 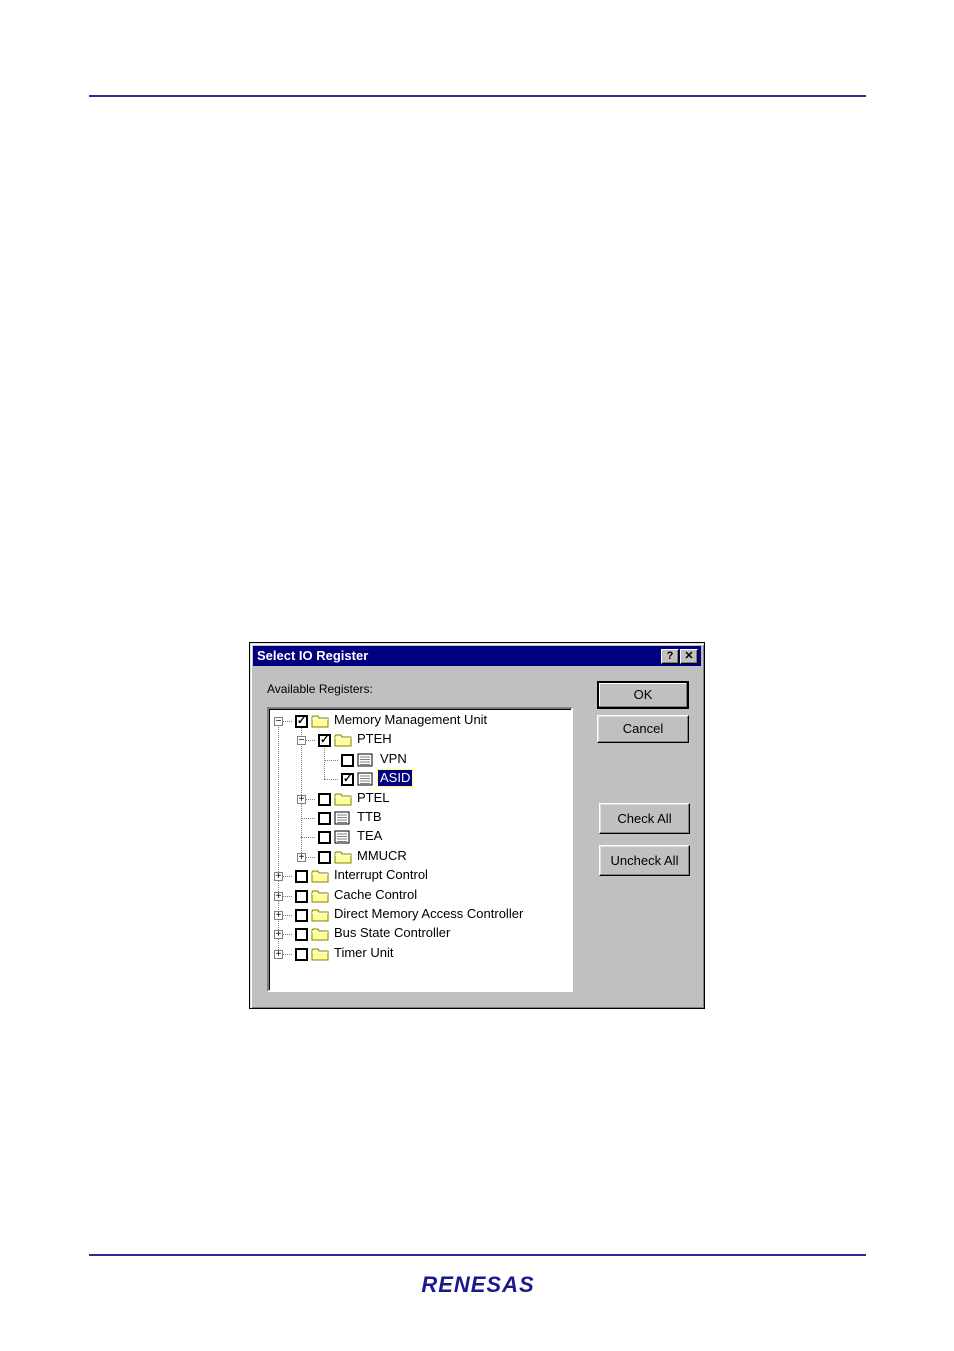 What do you see at coordinates (644, 860) in the screenshot?
I see `uncheck-all-button: Uncheck All` at bounding box center [644, 860].